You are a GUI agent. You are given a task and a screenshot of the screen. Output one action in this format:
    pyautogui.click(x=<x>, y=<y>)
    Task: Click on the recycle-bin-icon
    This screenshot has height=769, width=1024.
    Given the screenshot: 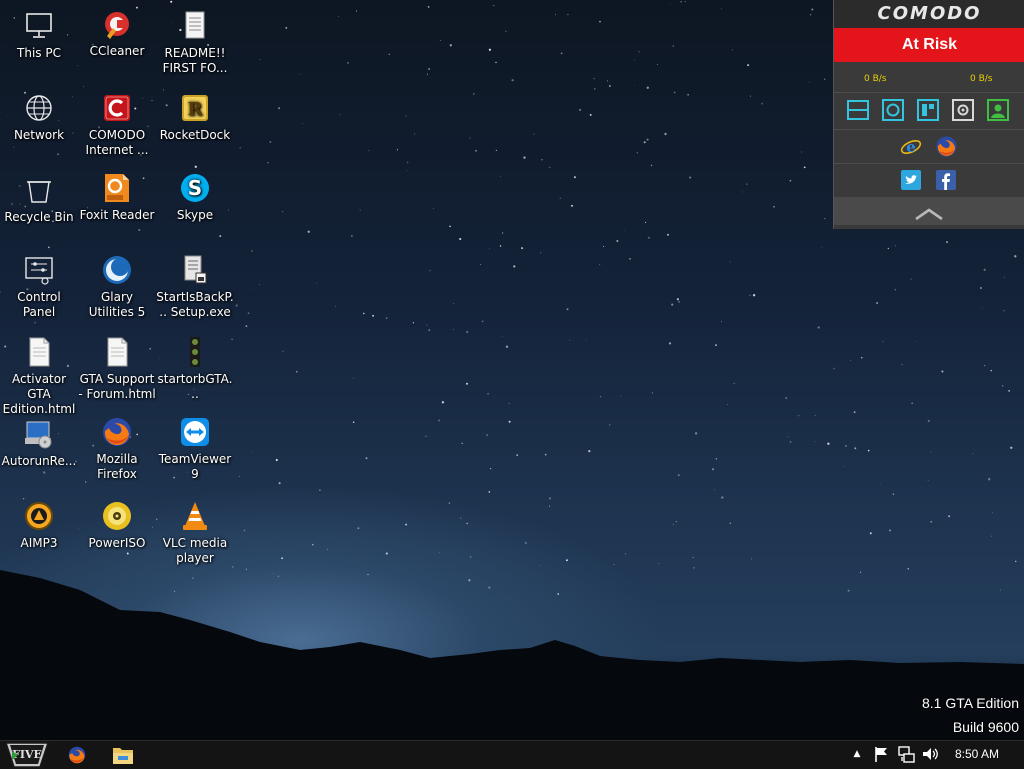 What is the action you would take?
    pyautogui.click(x=39, y=192)
    